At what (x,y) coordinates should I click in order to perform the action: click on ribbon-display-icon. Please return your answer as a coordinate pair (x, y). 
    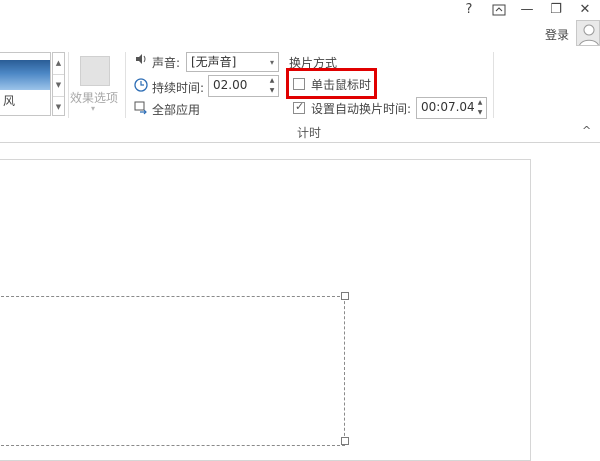
    Looking at the image, I should click on (499, 10).